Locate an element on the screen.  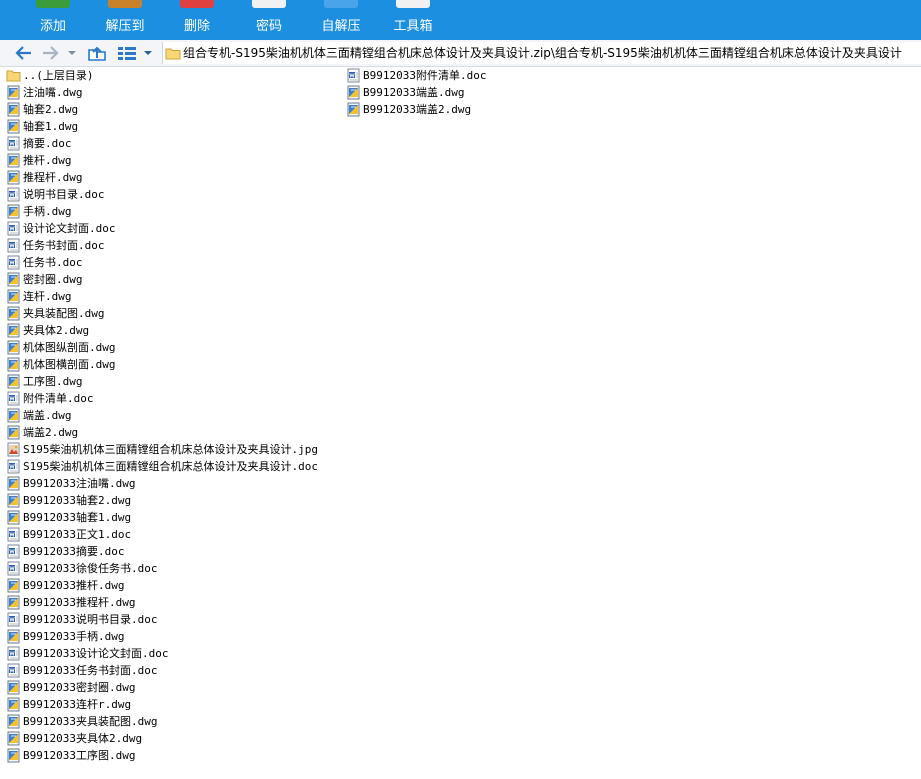
toolbar-button-add: 添加 is located at coordinates (53, 20).